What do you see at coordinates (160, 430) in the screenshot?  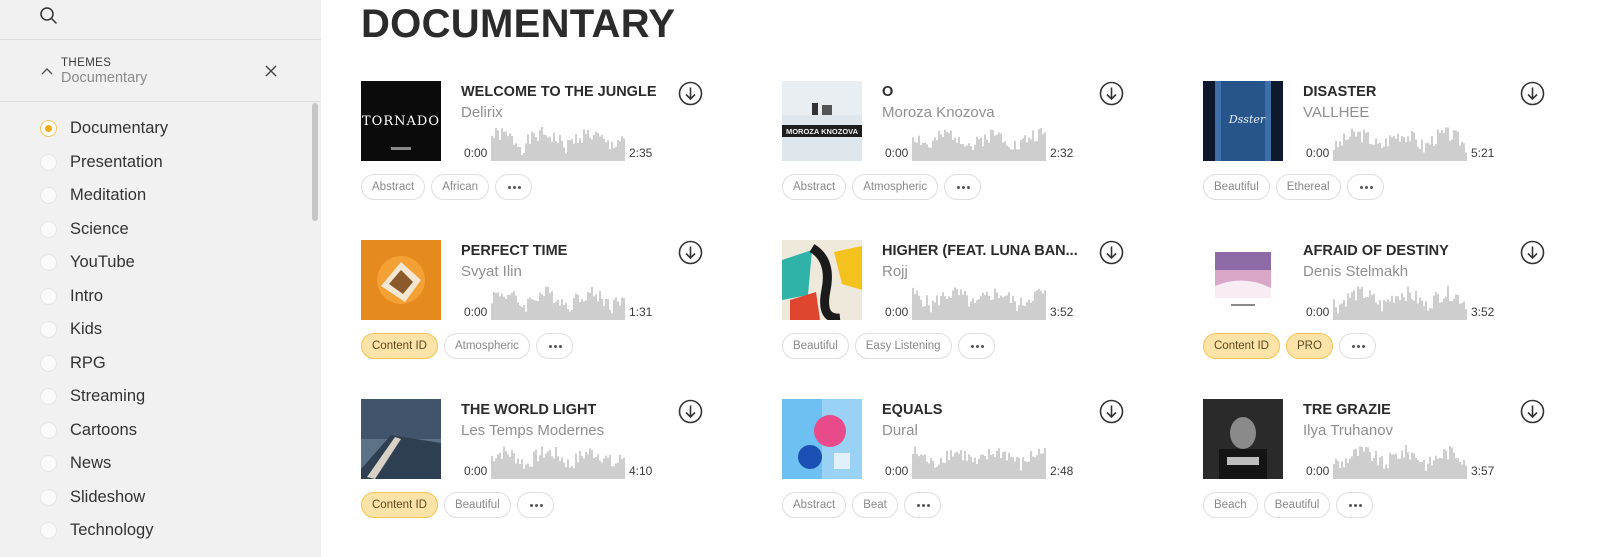 I see `theme-option-cartoons: Cartoons` at bounding box center [160, 430].